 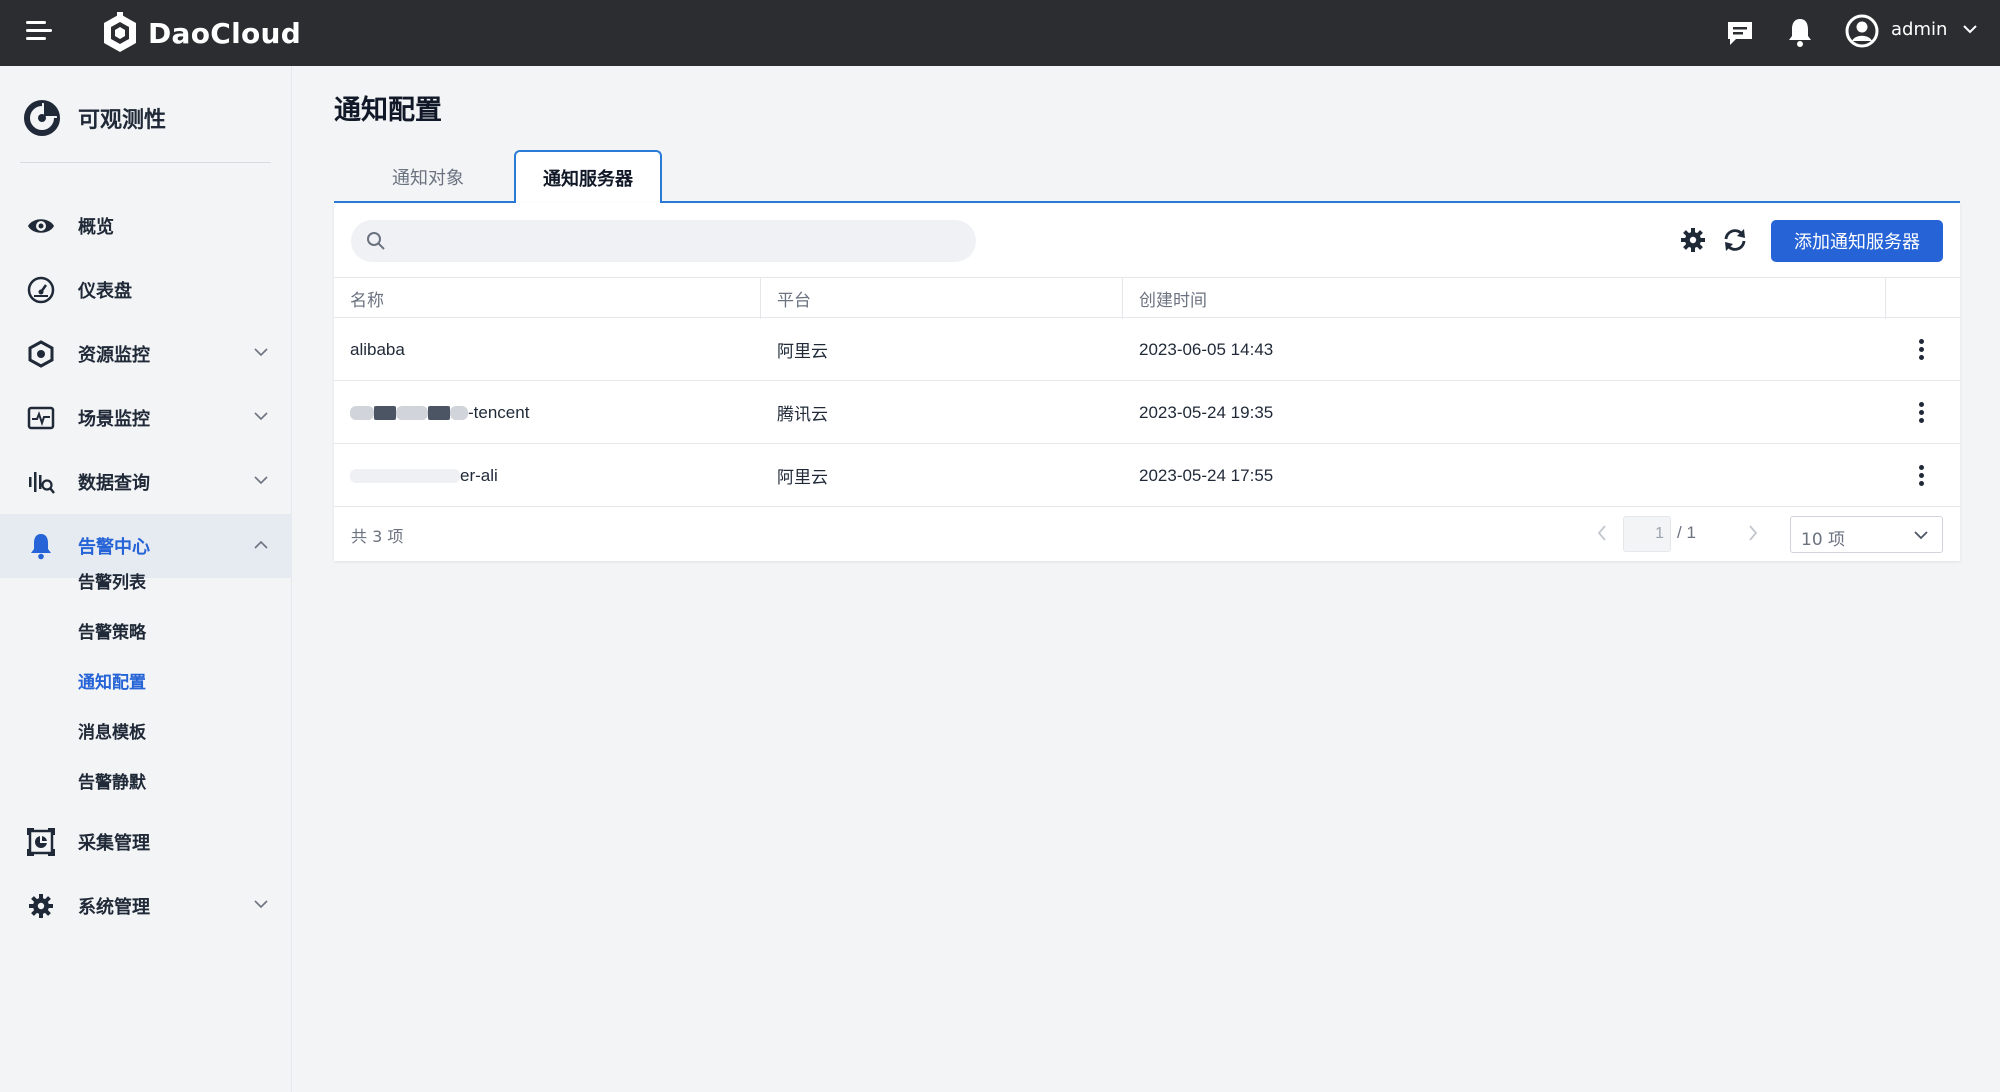 What do you see at coordinates (41, 418) in the screenshot?
I see `scene-monitor-icon` at bounding box center [41, 418].